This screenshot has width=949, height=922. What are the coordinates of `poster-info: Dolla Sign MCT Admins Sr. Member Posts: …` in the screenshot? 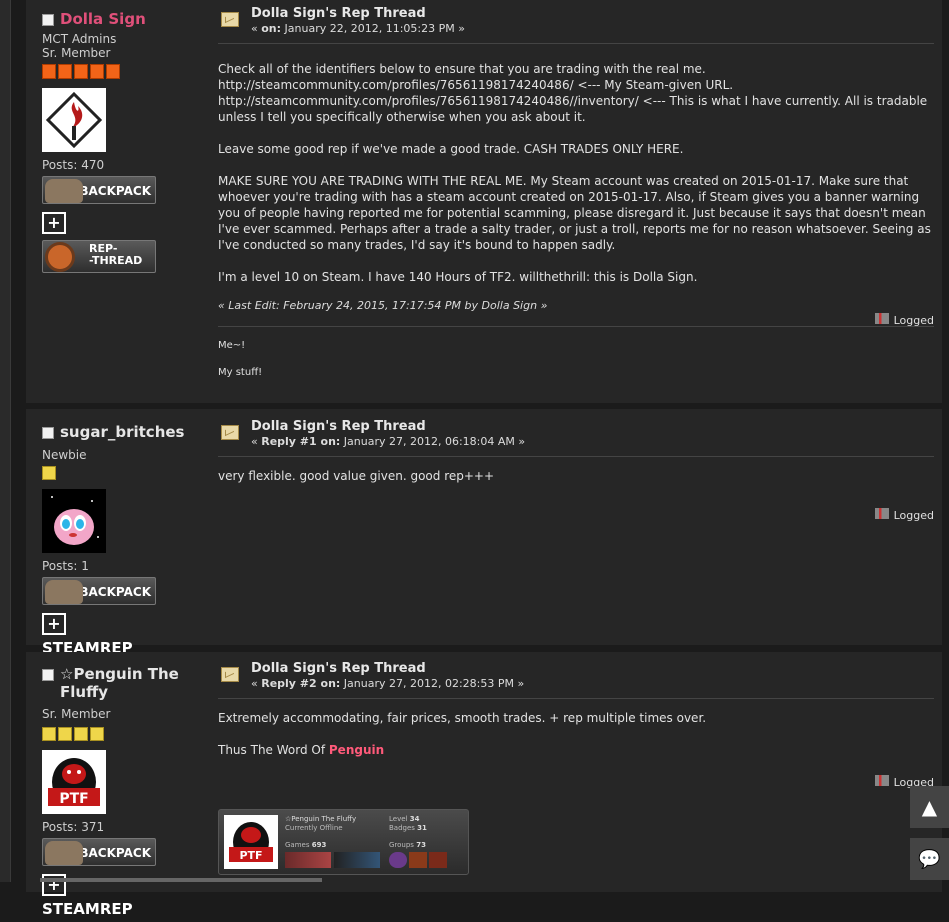 It's located at (122, 141).